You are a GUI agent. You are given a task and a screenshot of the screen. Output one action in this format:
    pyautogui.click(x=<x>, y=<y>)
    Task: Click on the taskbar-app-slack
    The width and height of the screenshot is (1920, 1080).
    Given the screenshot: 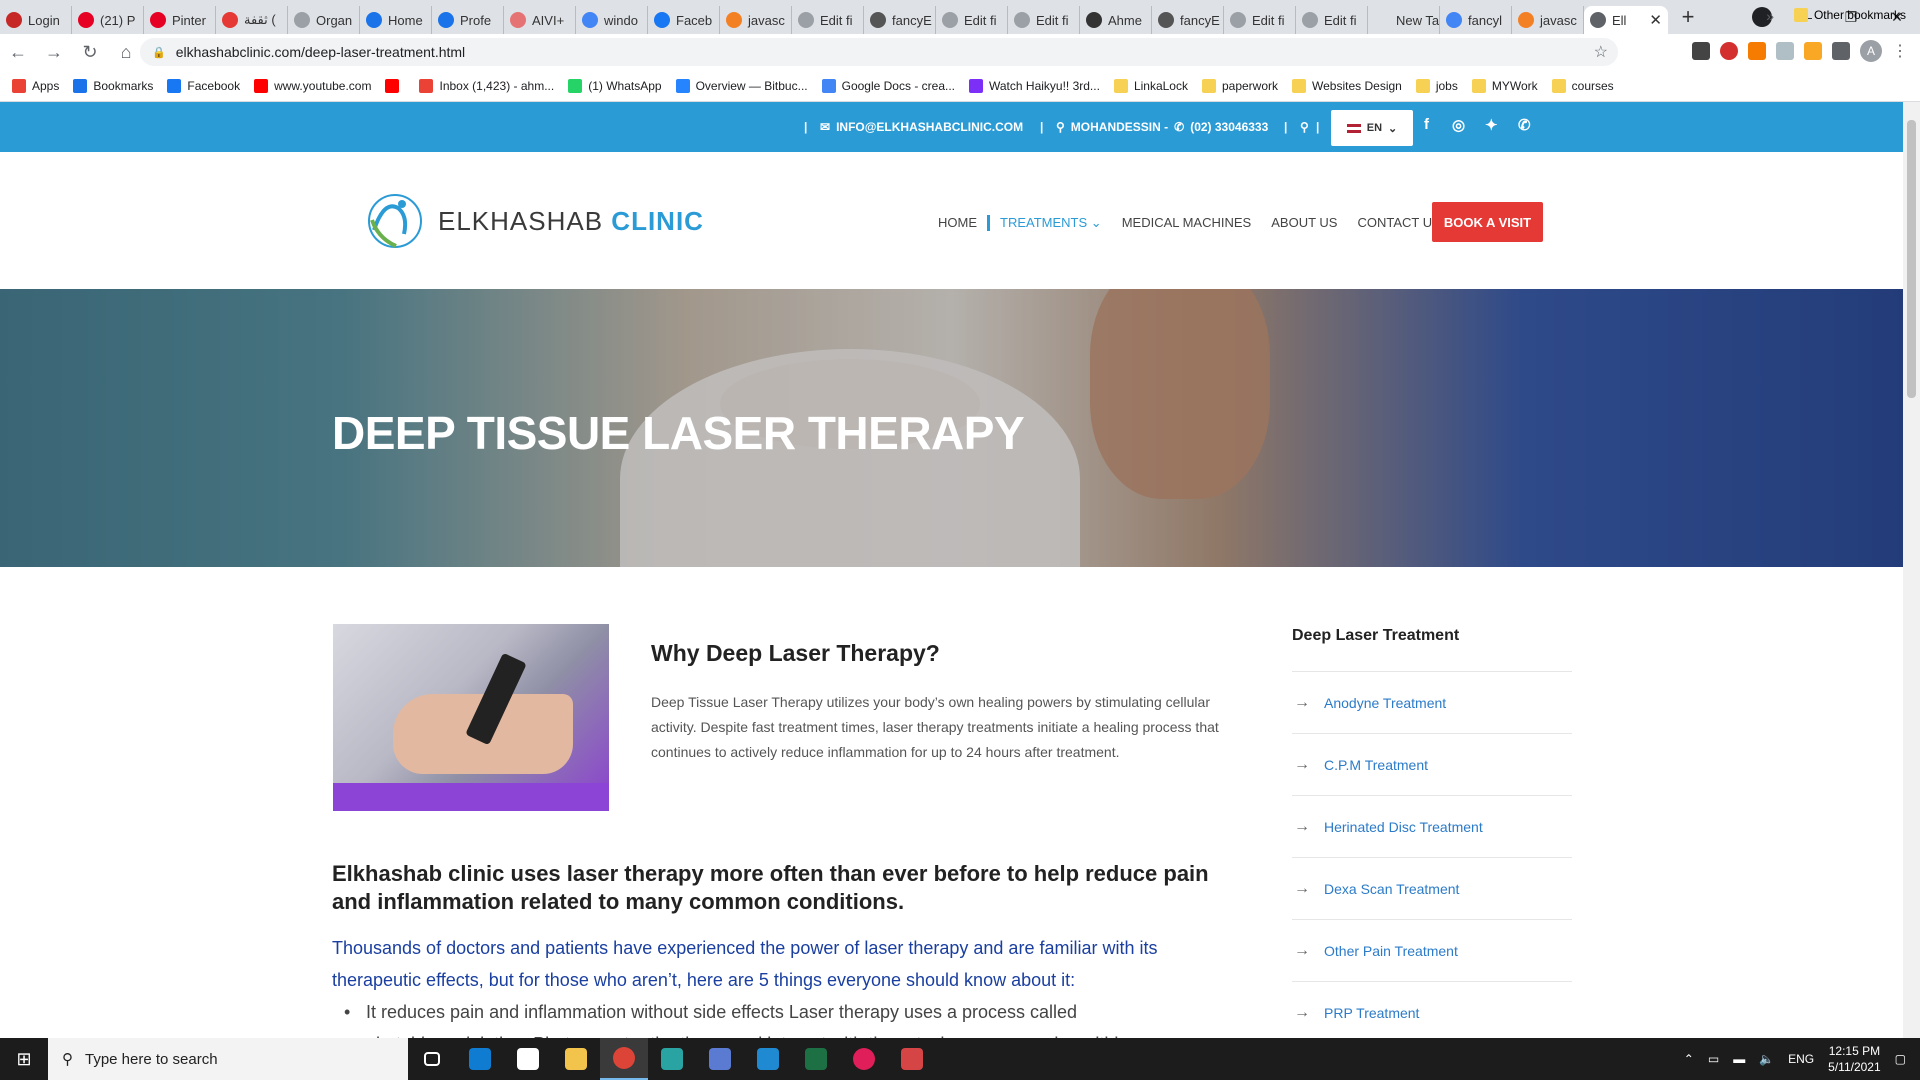 What is the action you would take?
    pyautogui.click(x=864, y=1059)
    